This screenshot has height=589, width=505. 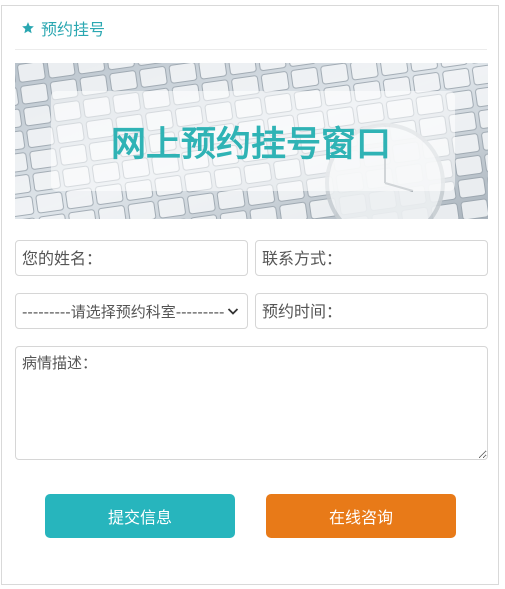 I want to click on page-title: 预约挂号, so click(x=73, y=29).